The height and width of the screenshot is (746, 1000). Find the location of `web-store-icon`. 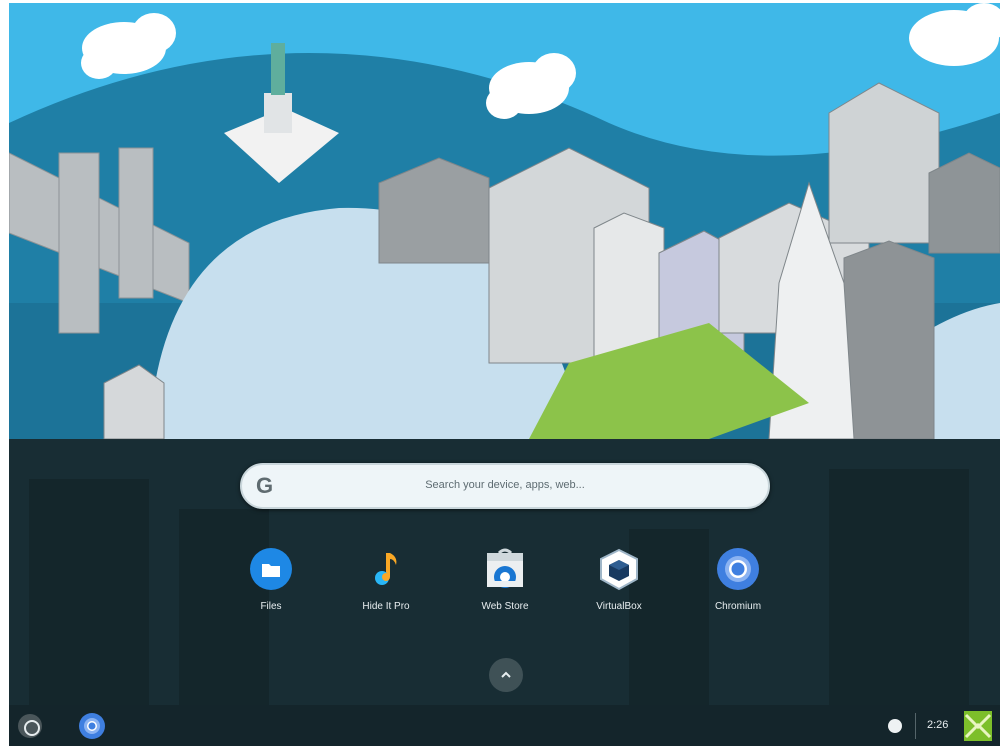

web-store-icon is located at coordinates (505, 569).